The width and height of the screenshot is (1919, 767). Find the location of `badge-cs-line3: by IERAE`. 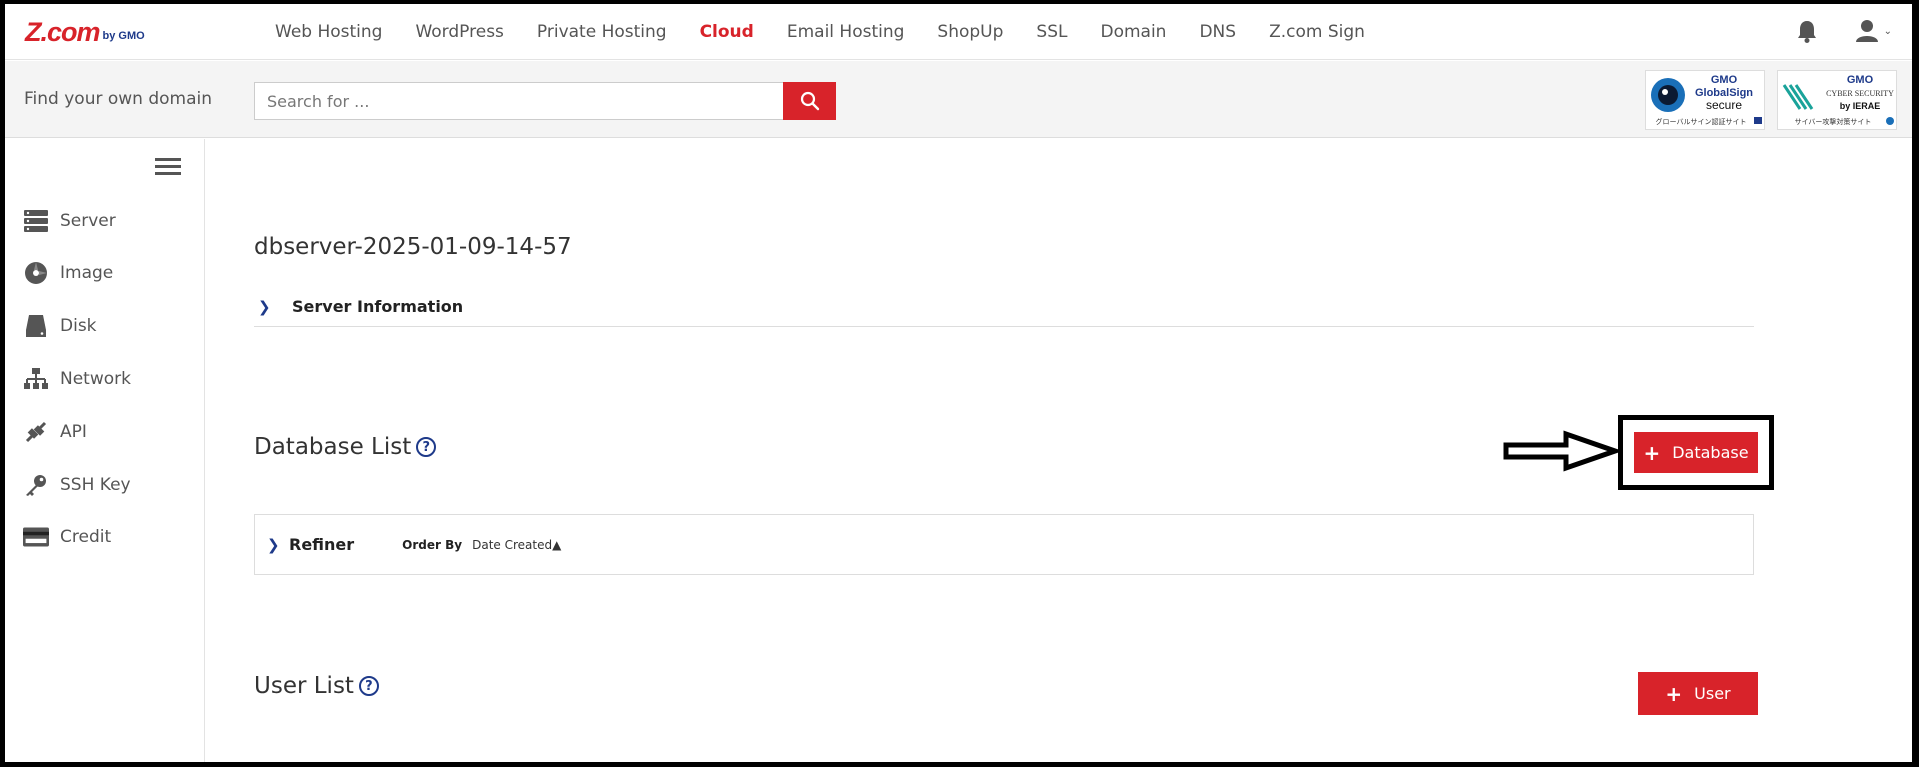

badge-cs-line3: by IERAE is located at coordinates (1860, 106).